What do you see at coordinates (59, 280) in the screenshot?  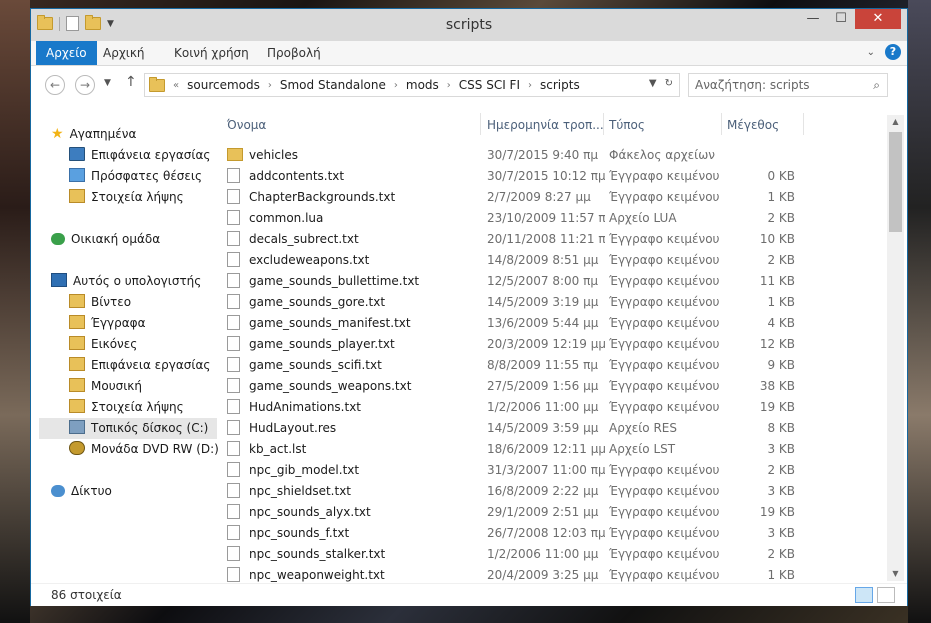 I see `computer-icon` at bounding box center [59, 280].